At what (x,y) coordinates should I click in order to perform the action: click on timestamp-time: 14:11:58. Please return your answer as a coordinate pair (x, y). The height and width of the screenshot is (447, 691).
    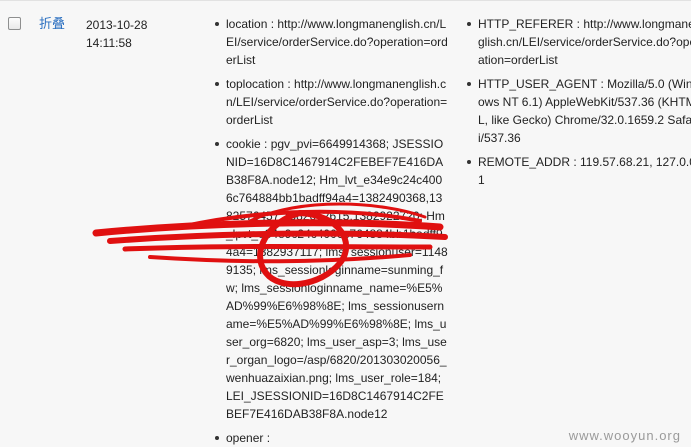
    Looking at the image, I should click on (109, 43).